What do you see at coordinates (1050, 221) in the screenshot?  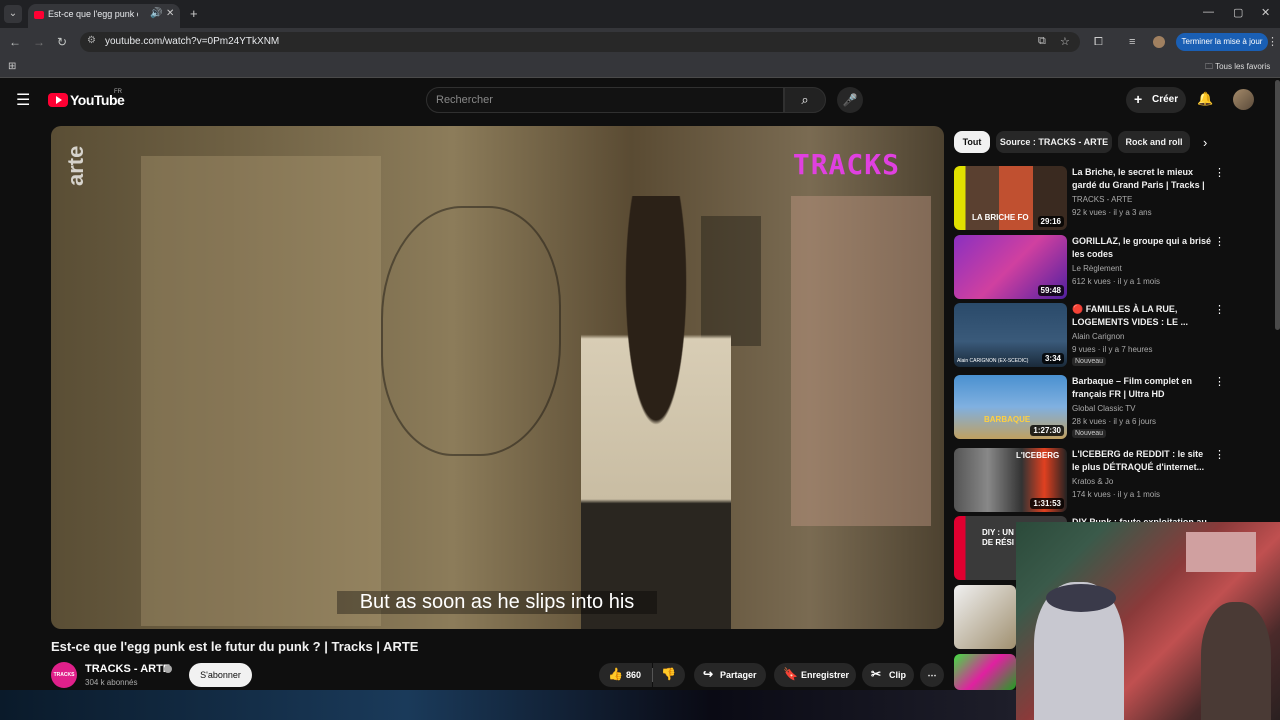 I see `duration-badge: 29:16` at bounding box center [1050, 221].